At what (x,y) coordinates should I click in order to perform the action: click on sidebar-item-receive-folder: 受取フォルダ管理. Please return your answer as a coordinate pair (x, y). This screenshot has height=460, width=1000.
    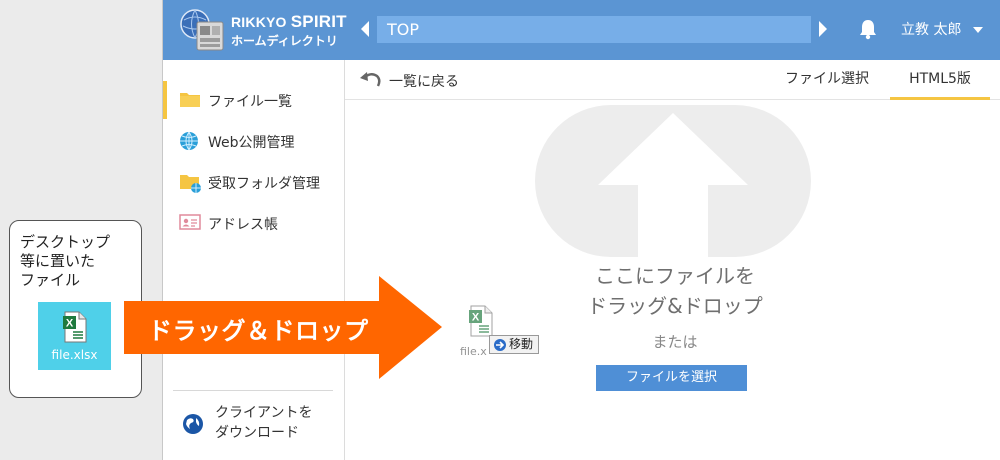
    Looking at the image, I should click on (253, 182).